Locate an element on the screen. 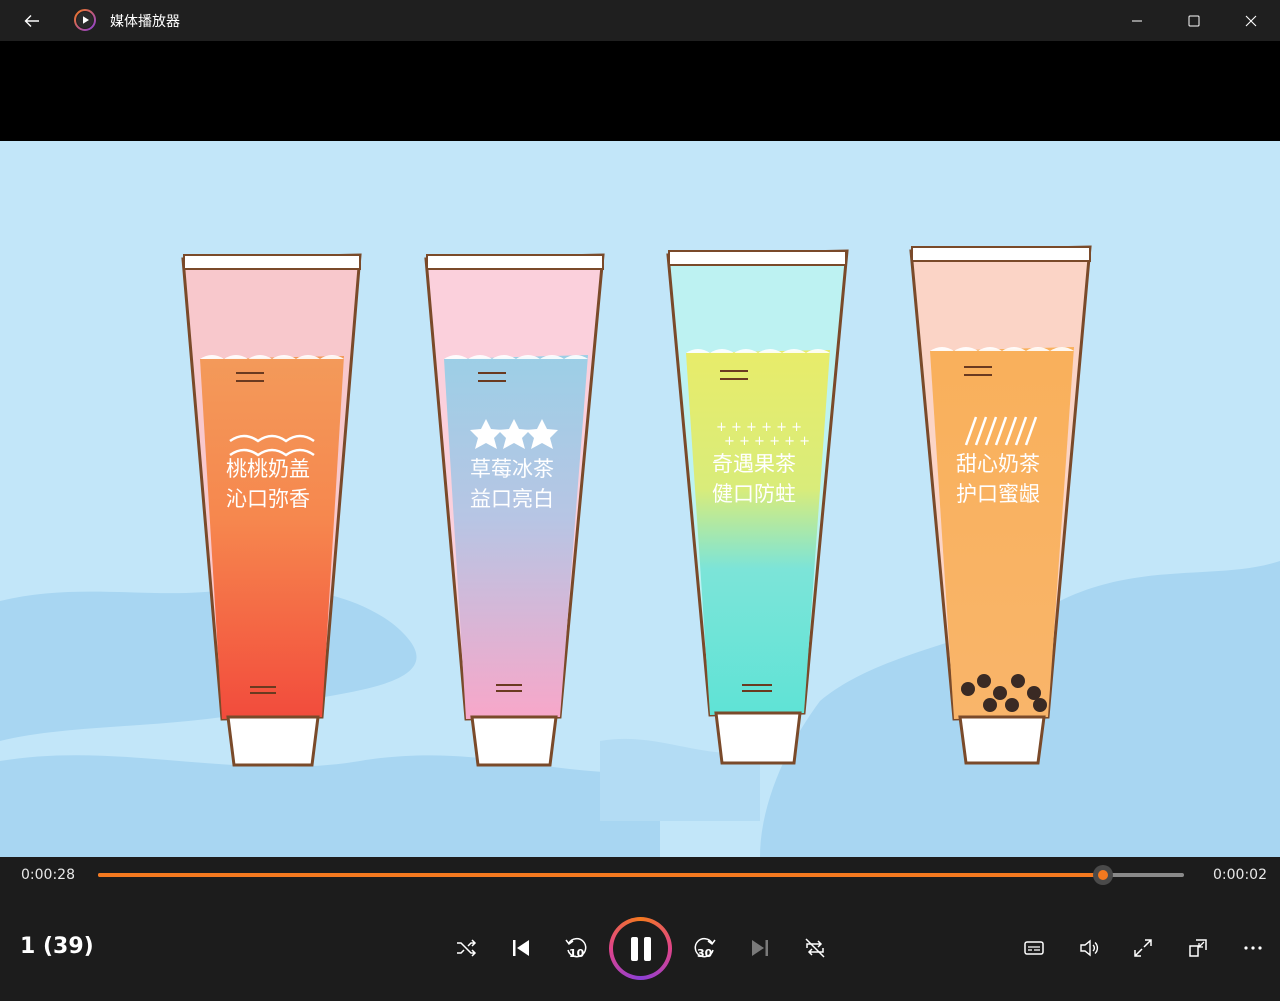  tube-label-3: 奇遇果茶 健口防蛀 is located at coordinates (762, 479).